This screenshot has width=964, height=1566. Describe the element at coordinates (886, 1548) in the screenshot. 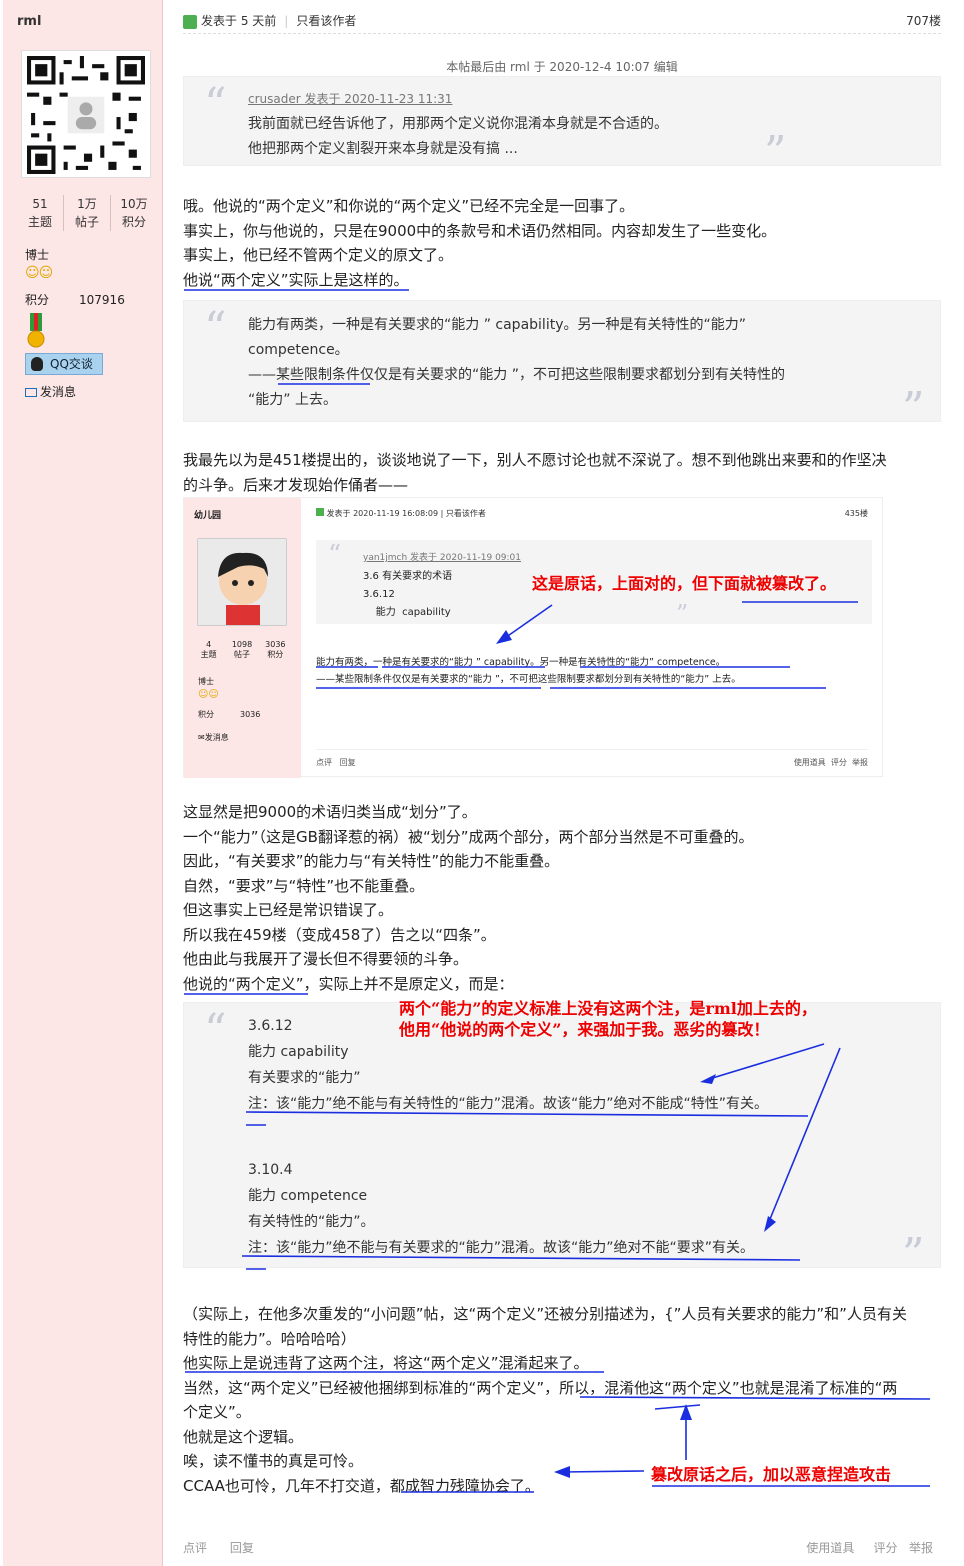

I see `rate-button: 评分` at that location.